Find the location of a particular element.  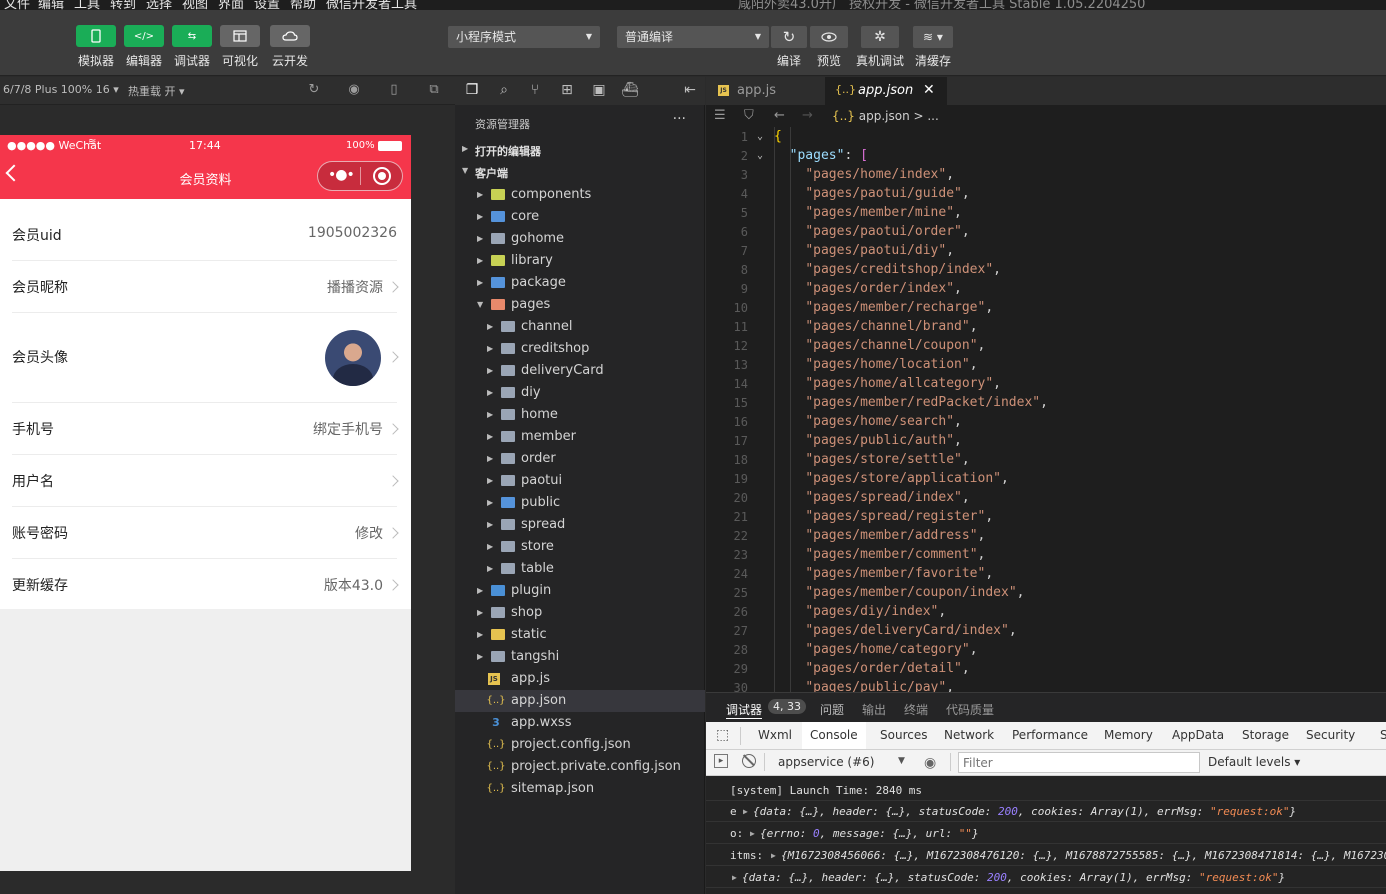

close-icon: ✕ is located at coordinates (929, 90).